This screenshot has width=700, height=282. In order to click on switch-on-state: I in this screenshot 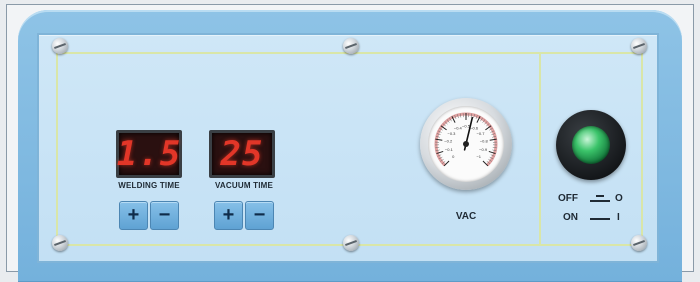, I will do `click(618, 217)`.